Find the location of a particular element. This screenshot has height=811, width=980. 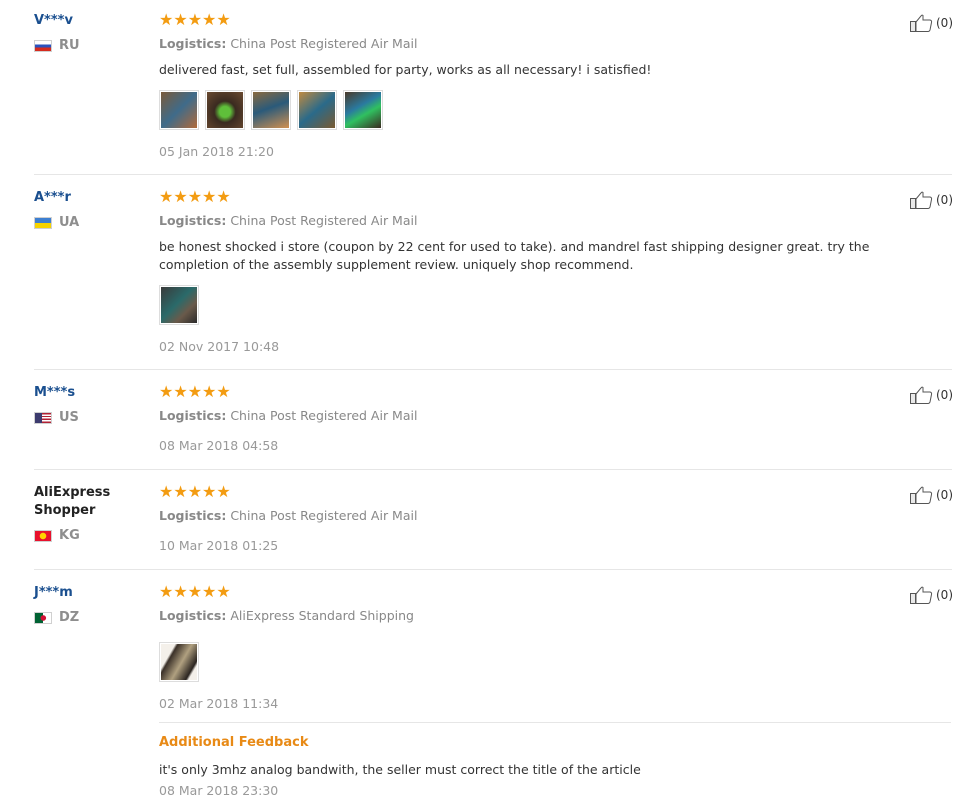

reviewer-country: US is located at coordinates (89, 417).